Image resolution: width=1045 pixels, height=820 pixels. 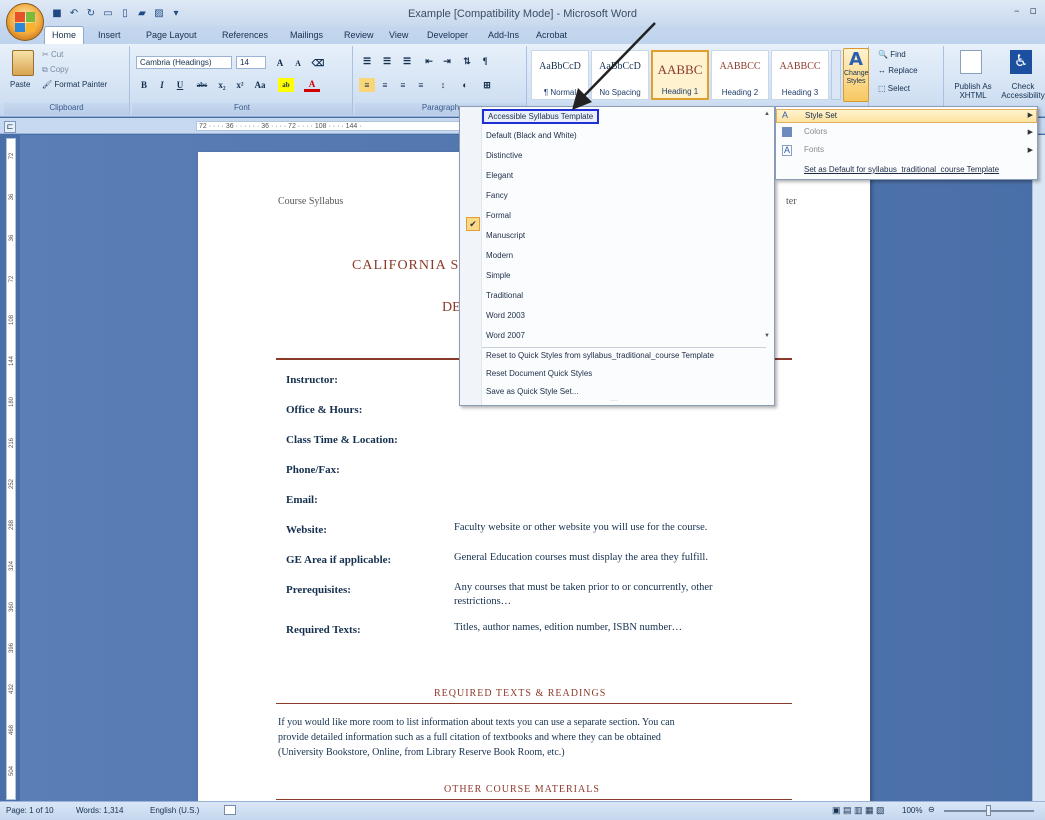 I want to click on accessibility-icon: ♿, so click(x=1021, y=62).